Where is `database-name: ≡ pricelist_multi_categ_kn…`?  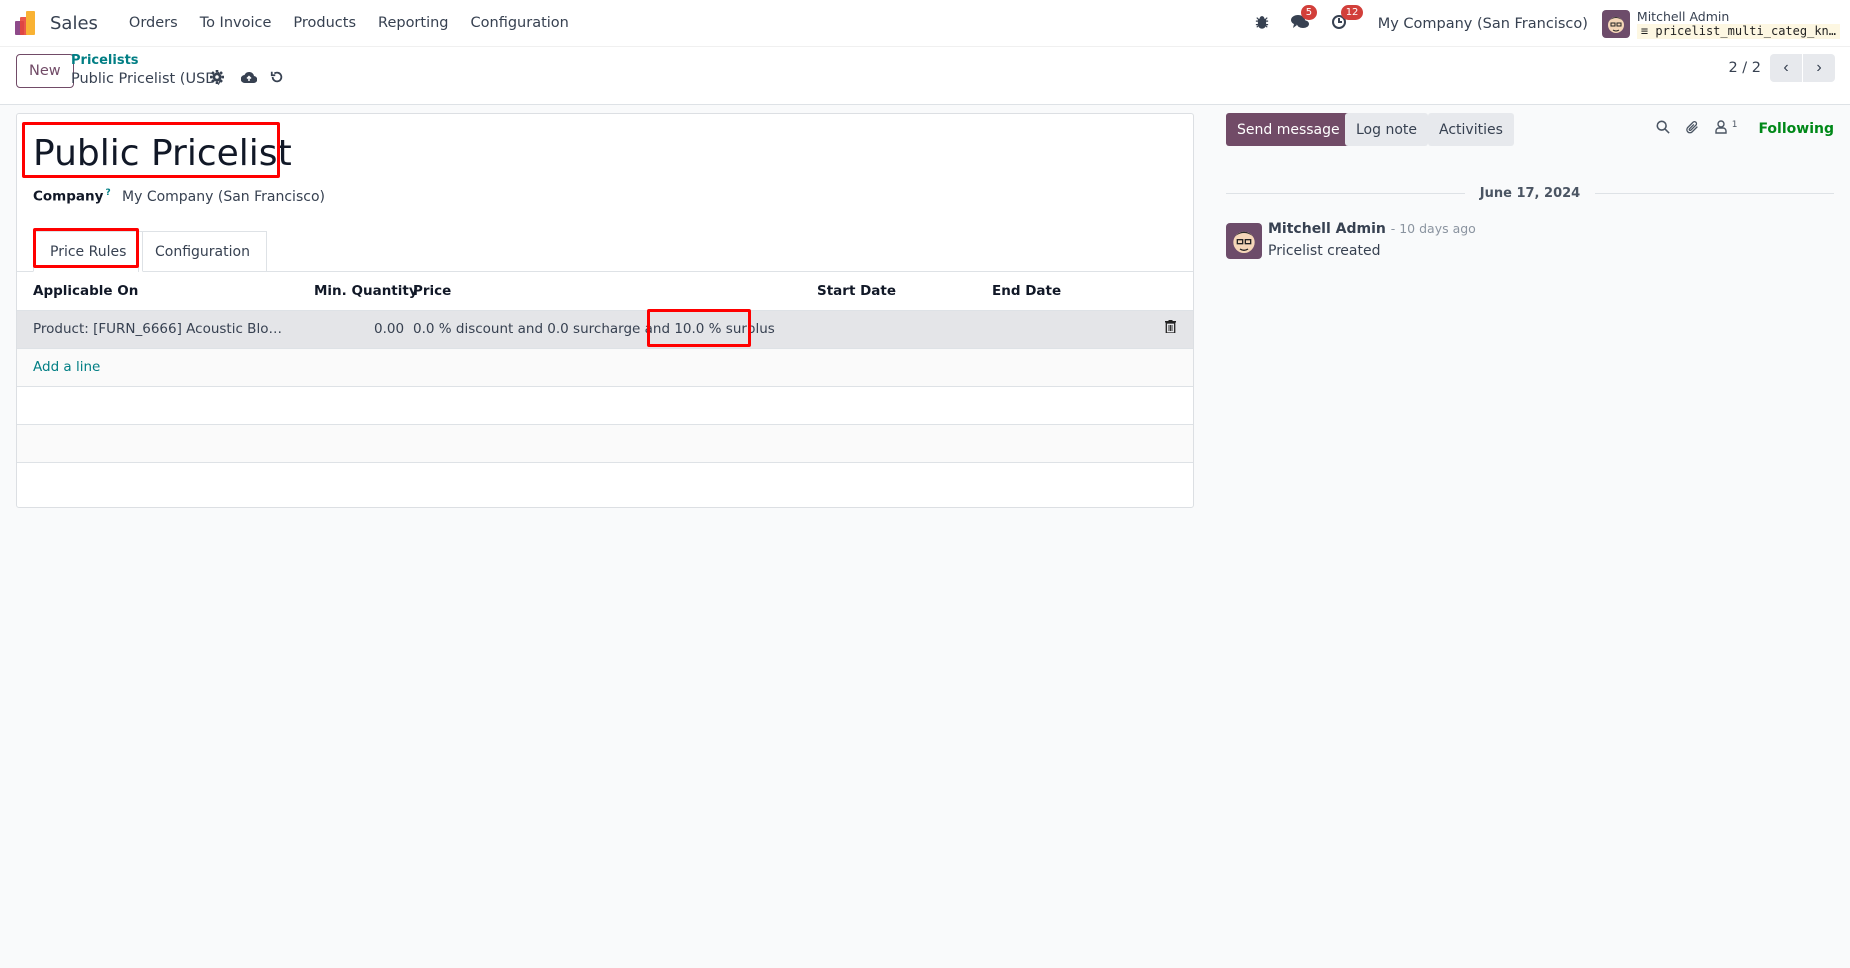 database-name: ≡ pricelist_multi_categ_kn… is located at coordinates (1738, 31).